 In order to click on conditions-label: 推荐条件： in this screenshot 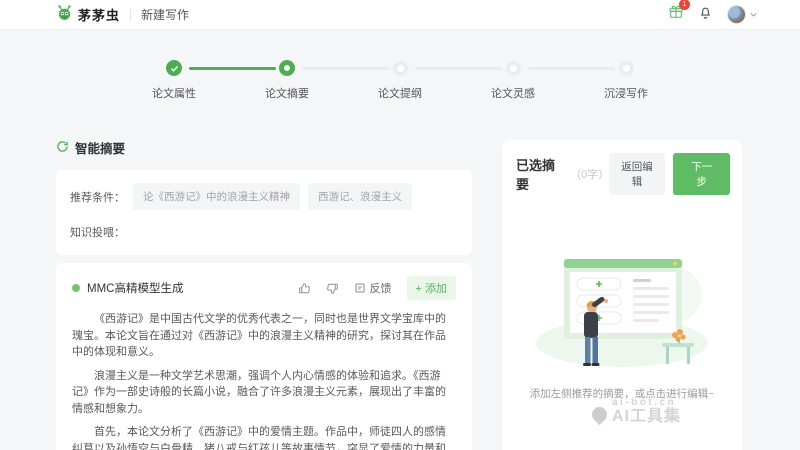, I will do `click(97, 197)`.